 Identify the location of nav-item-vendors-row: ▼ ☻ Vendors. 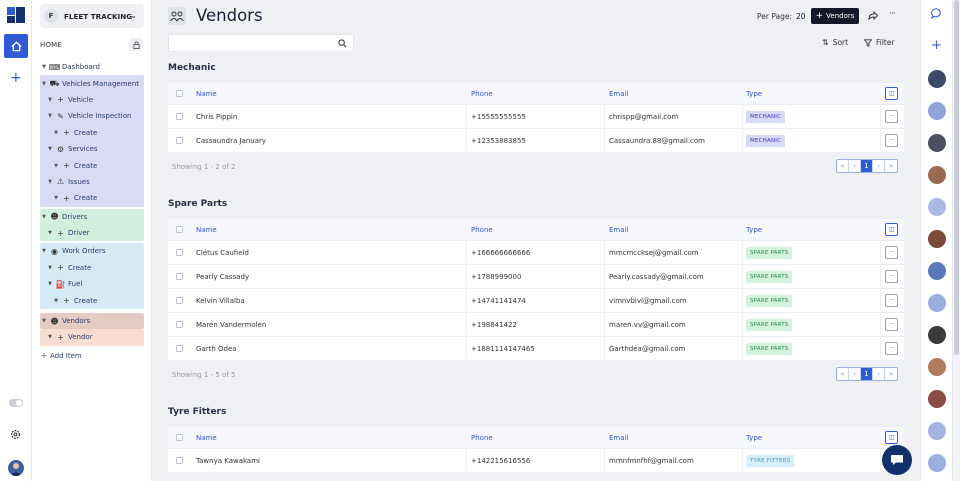
(92, 321).